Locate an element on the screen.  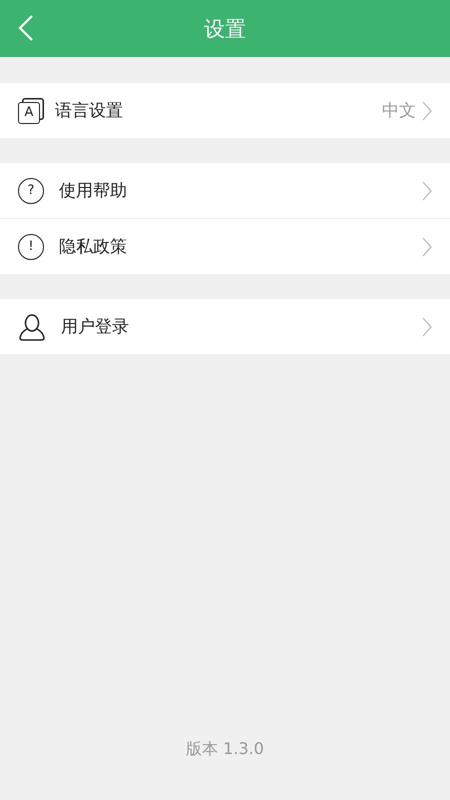
settings-row: ! 隐私政策 is located at coordinates (225, 246).